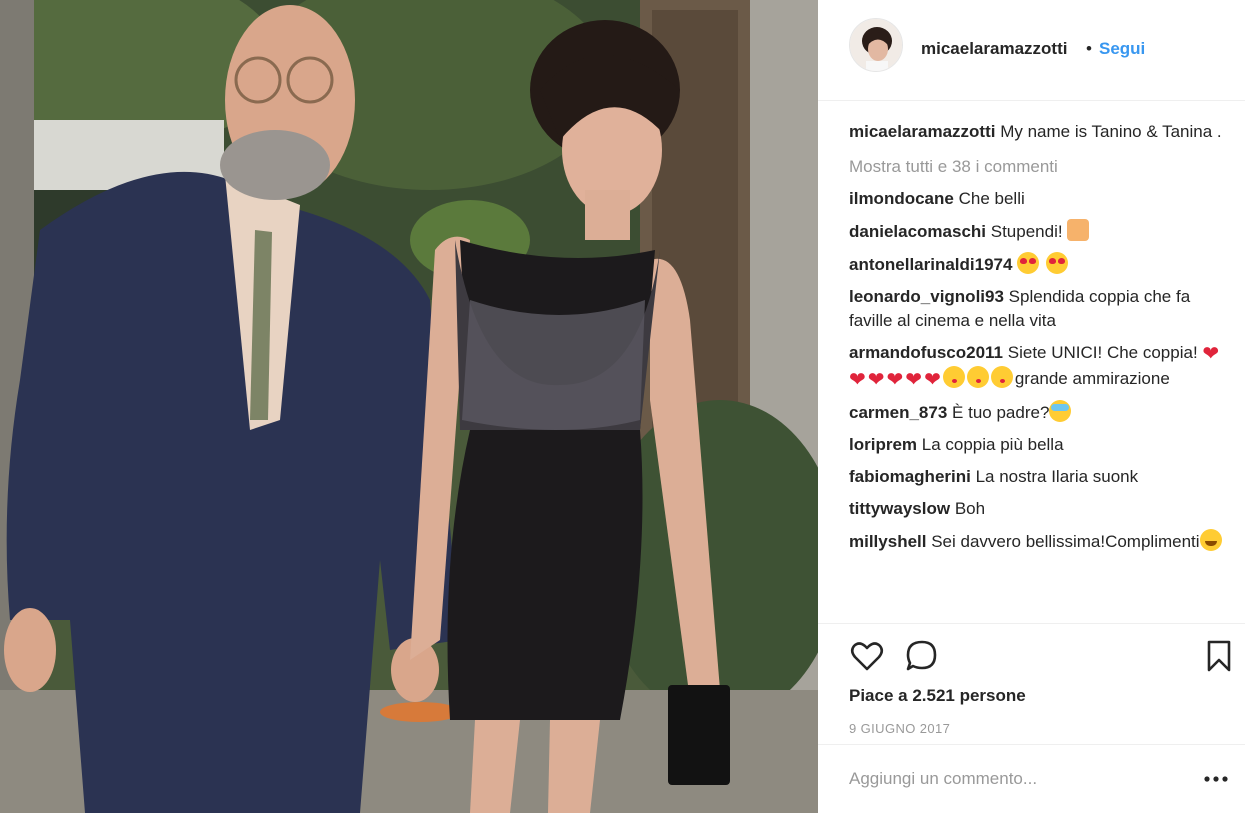  What do you see at coordinates (901, 198) in the screenshot?
I see `comment-username: ilmondocane` at bounding box center [901, 198].